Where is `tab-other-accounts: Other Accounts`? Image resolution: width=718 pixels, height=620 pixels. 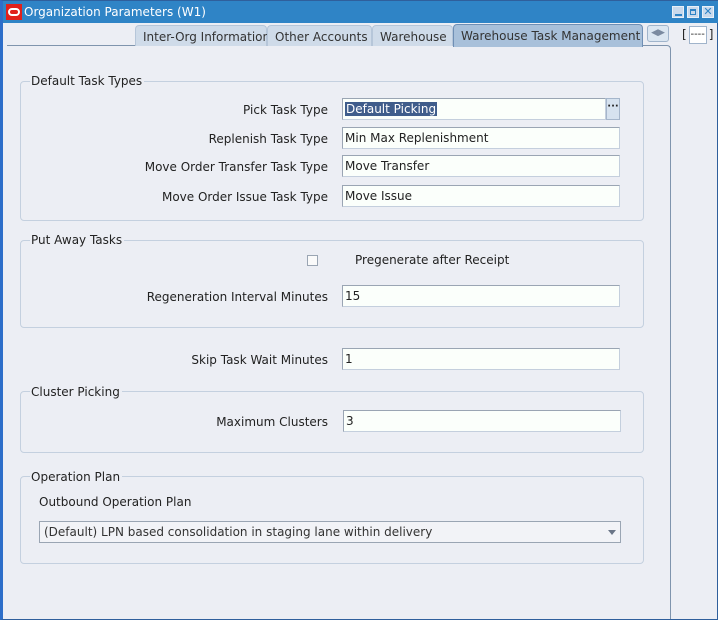
tab-other-accounts: Other Accounts is located at coordinates (319, 35).